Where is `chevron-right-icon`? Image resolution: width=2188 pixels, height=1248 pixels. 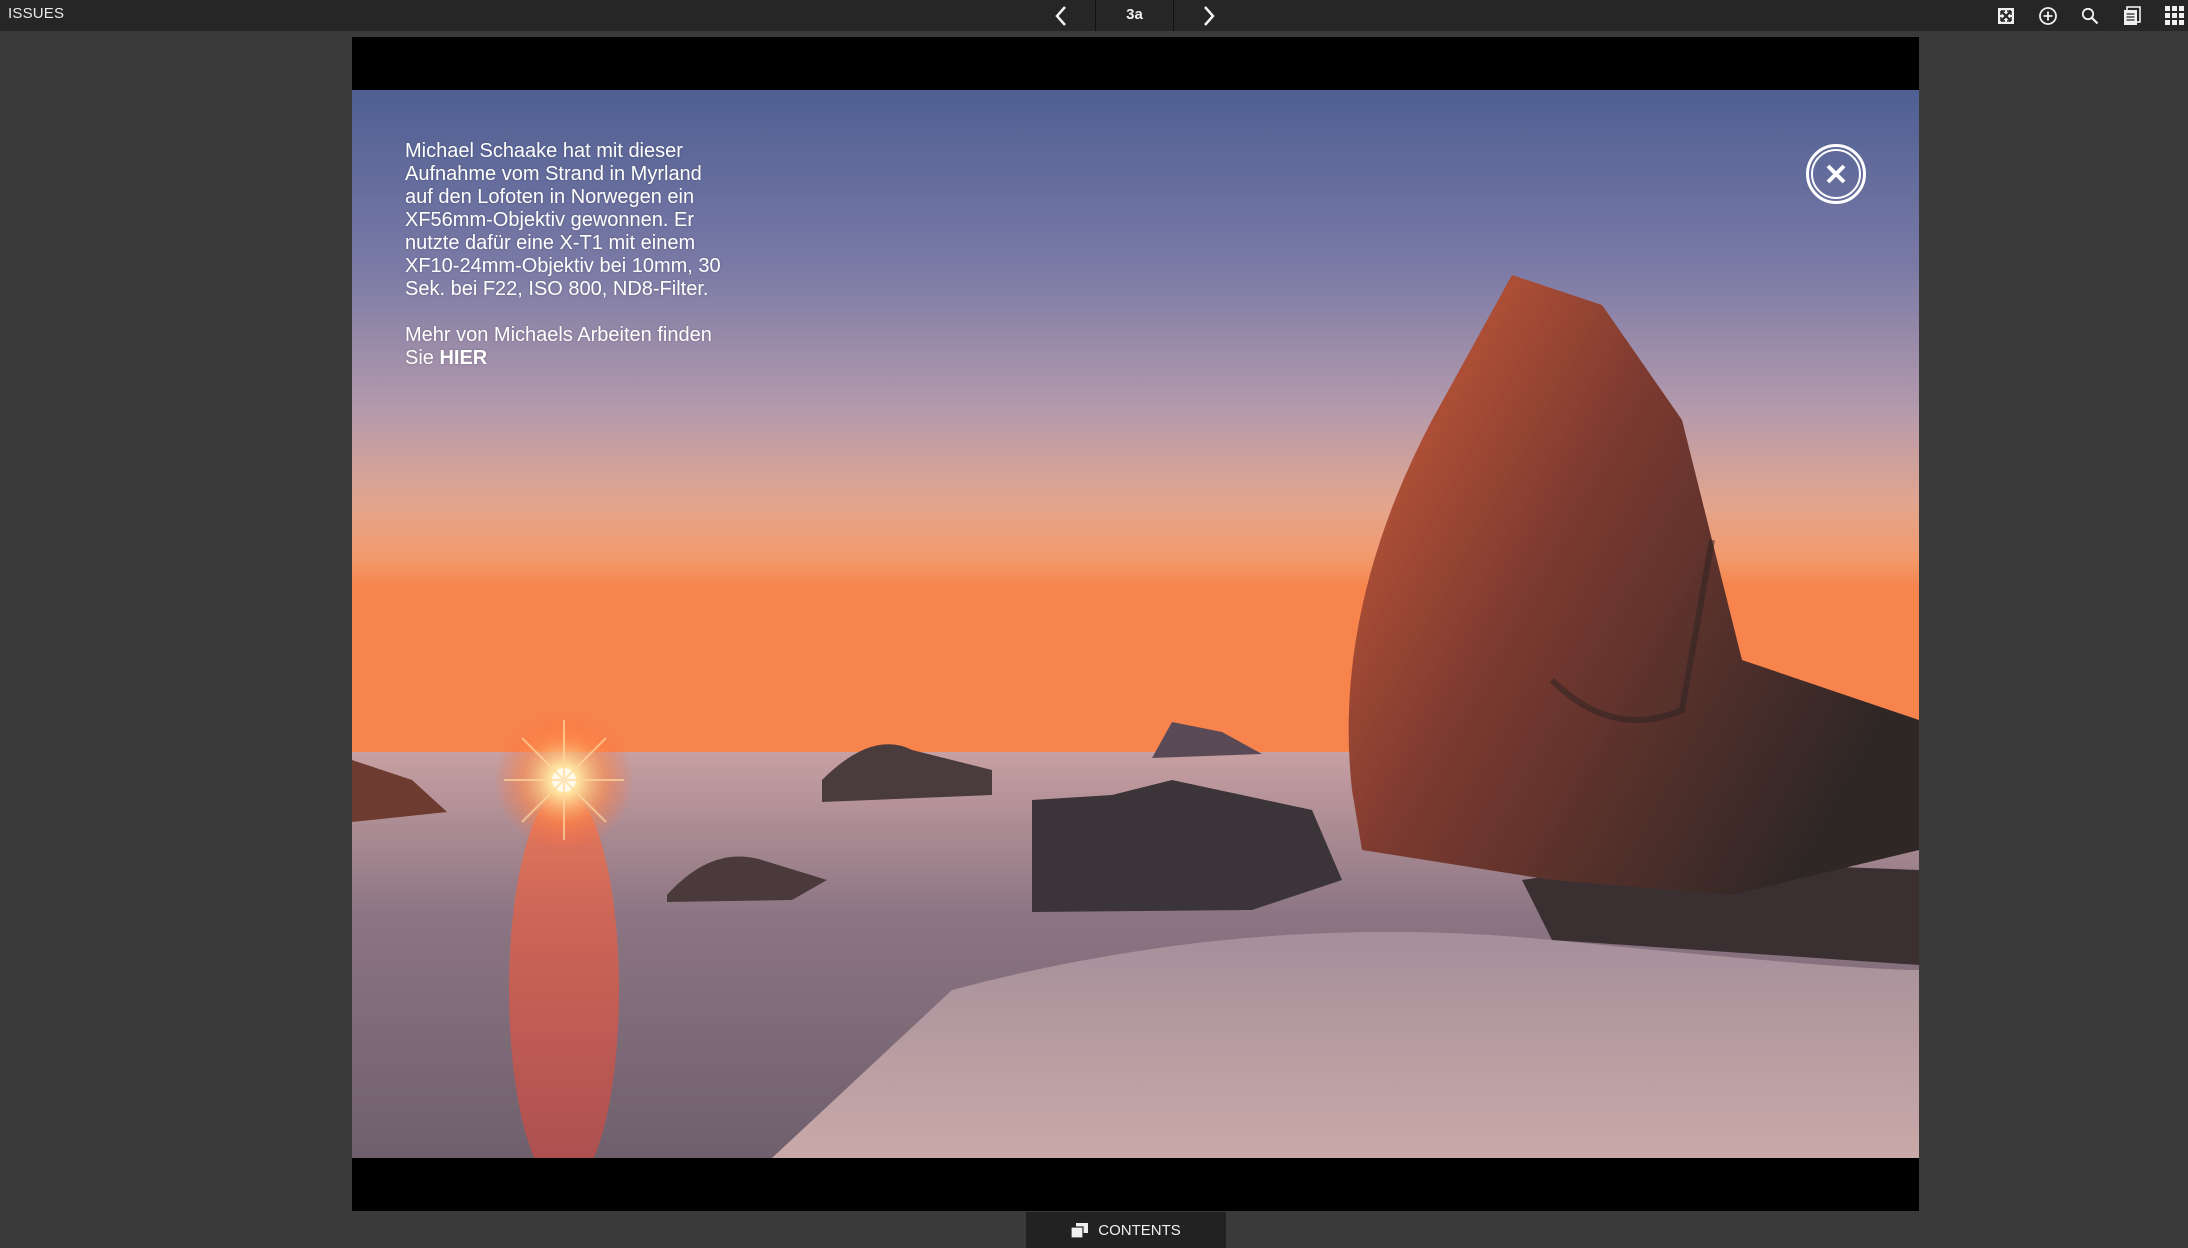
chevron-right-icon is located at coordinates (1209, 15).